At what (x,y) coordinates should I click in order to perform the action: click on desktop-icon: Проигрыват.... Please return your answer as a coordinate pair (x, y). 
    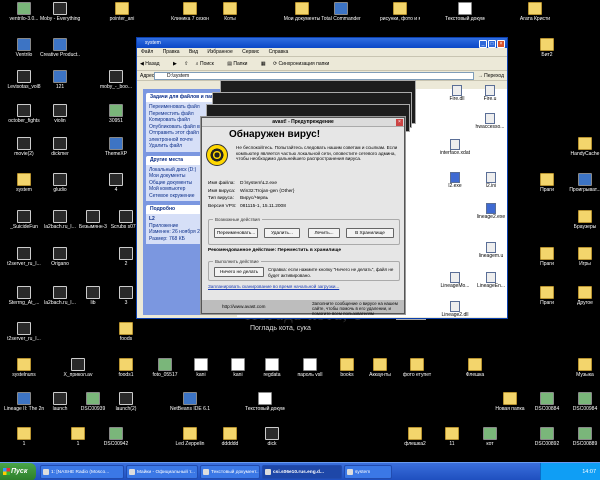
    Looking at the image, I should click on (582, 183).